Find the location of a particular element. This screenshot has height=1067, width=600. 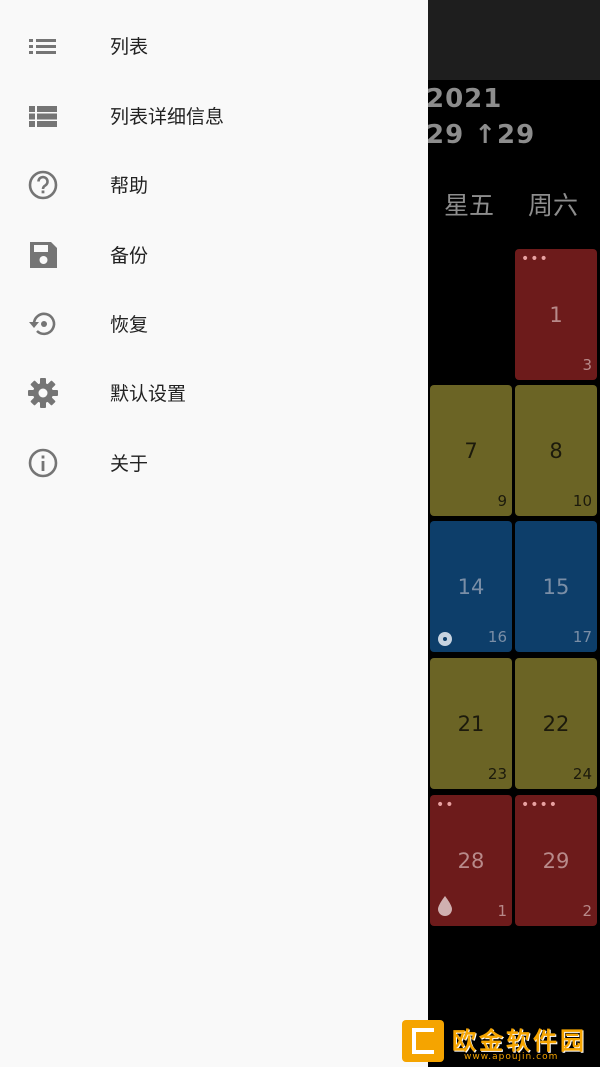

calendar-day-cell: 21 23 is located at coordinates (471, 723).